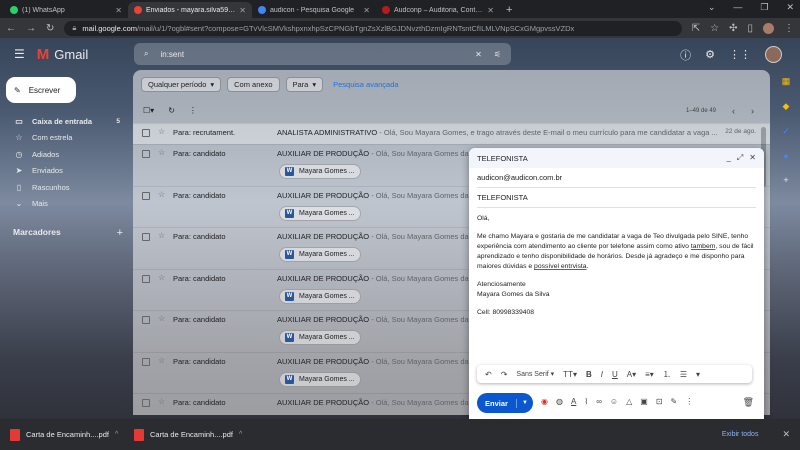  What do you see at coordinates (752, 111) in the screenshot?
I see `next-page-icon: ›` at bounding box center [752, 111].